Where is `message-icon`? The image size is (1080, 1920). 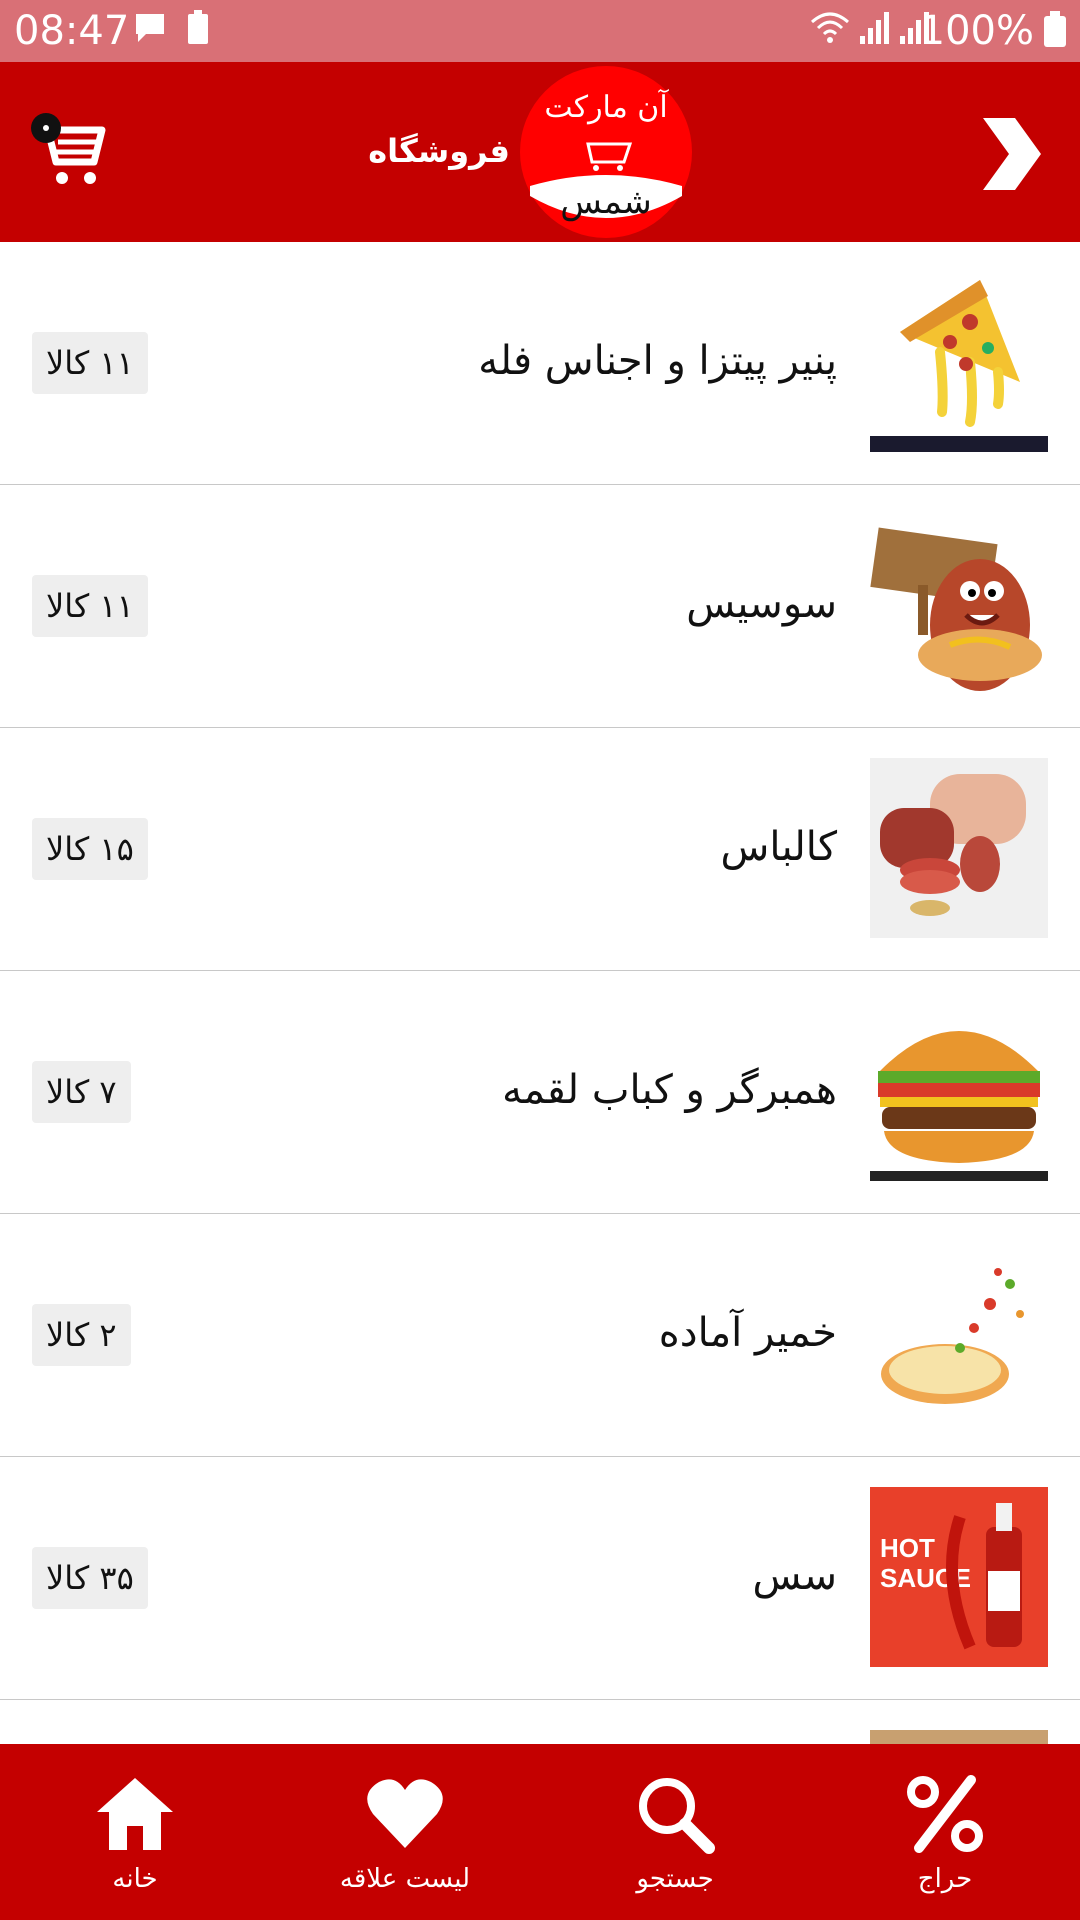 message-icon is located at coordinates (150, 28).